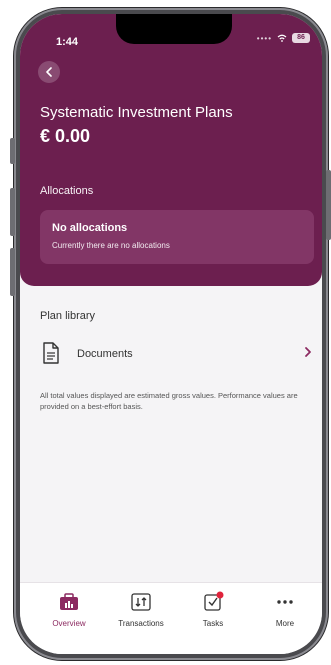  Describe the element at coordinates (213, 623) in the screenshot. I see `tab-tasks-label: Tasks` at that location.